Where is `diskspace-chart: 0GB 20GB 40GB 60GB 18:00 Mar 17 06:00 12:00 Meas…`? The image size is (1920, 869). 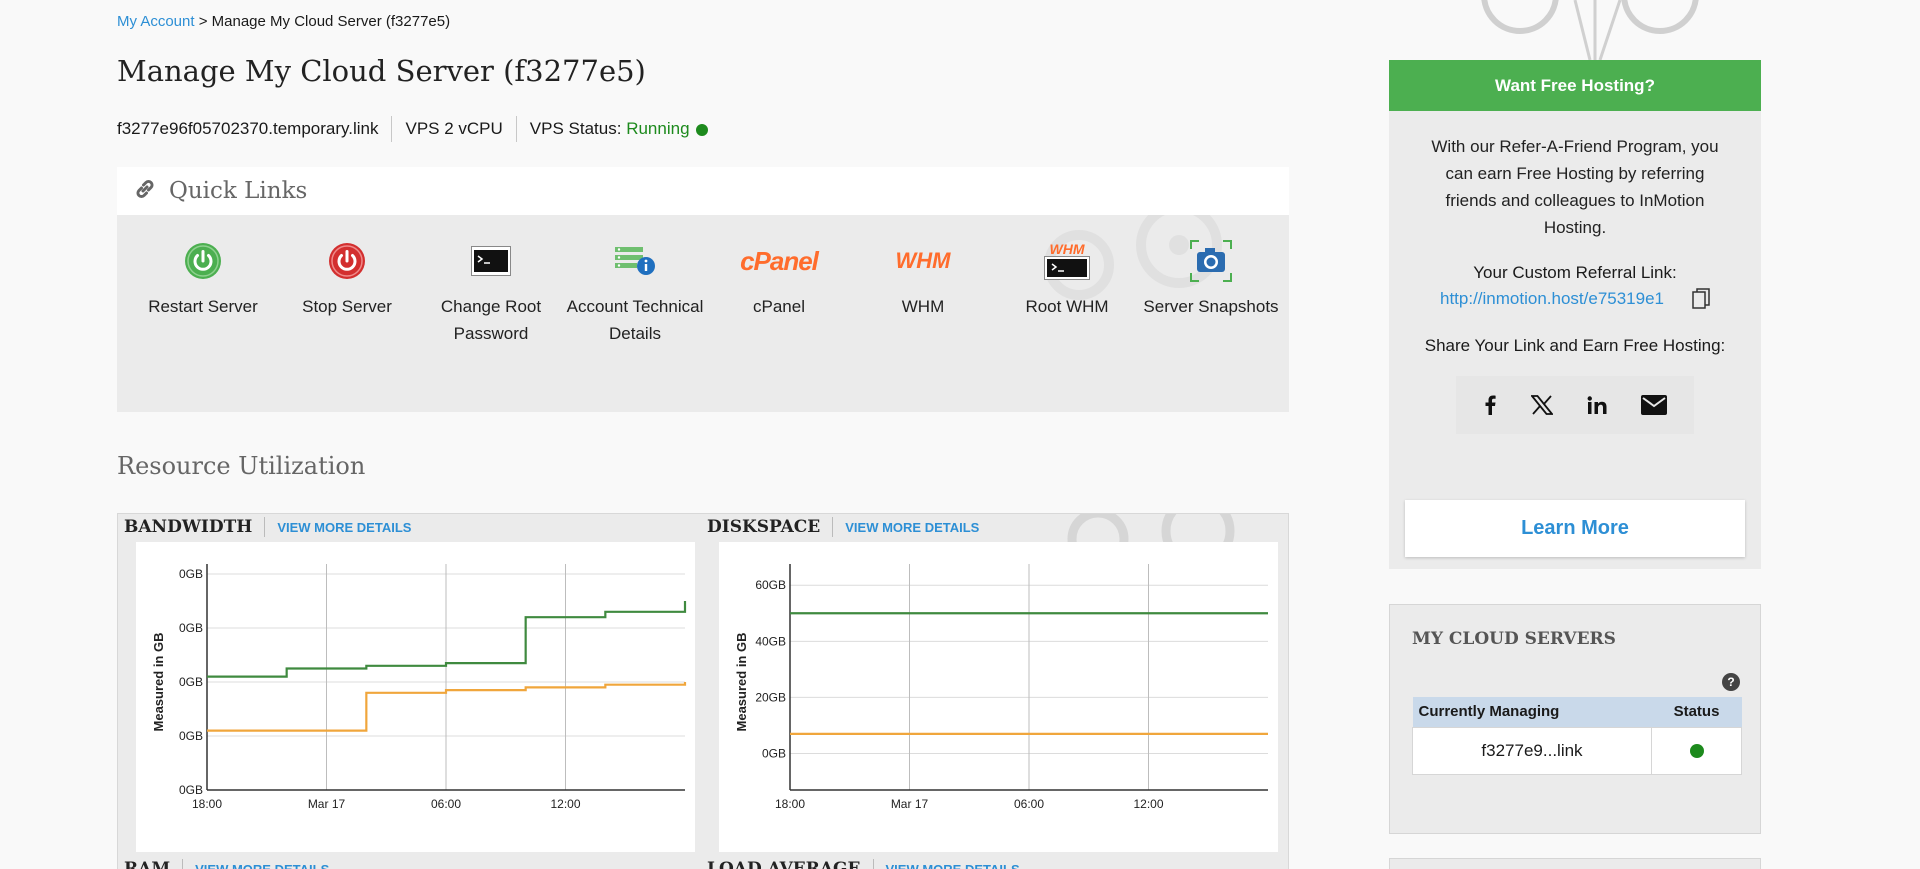
diskspace-chart: 0GB 20GB 40GB 60GB 18:00 Mar 17 06:00 12:00 Meas… is located at coordinates (998, 697).